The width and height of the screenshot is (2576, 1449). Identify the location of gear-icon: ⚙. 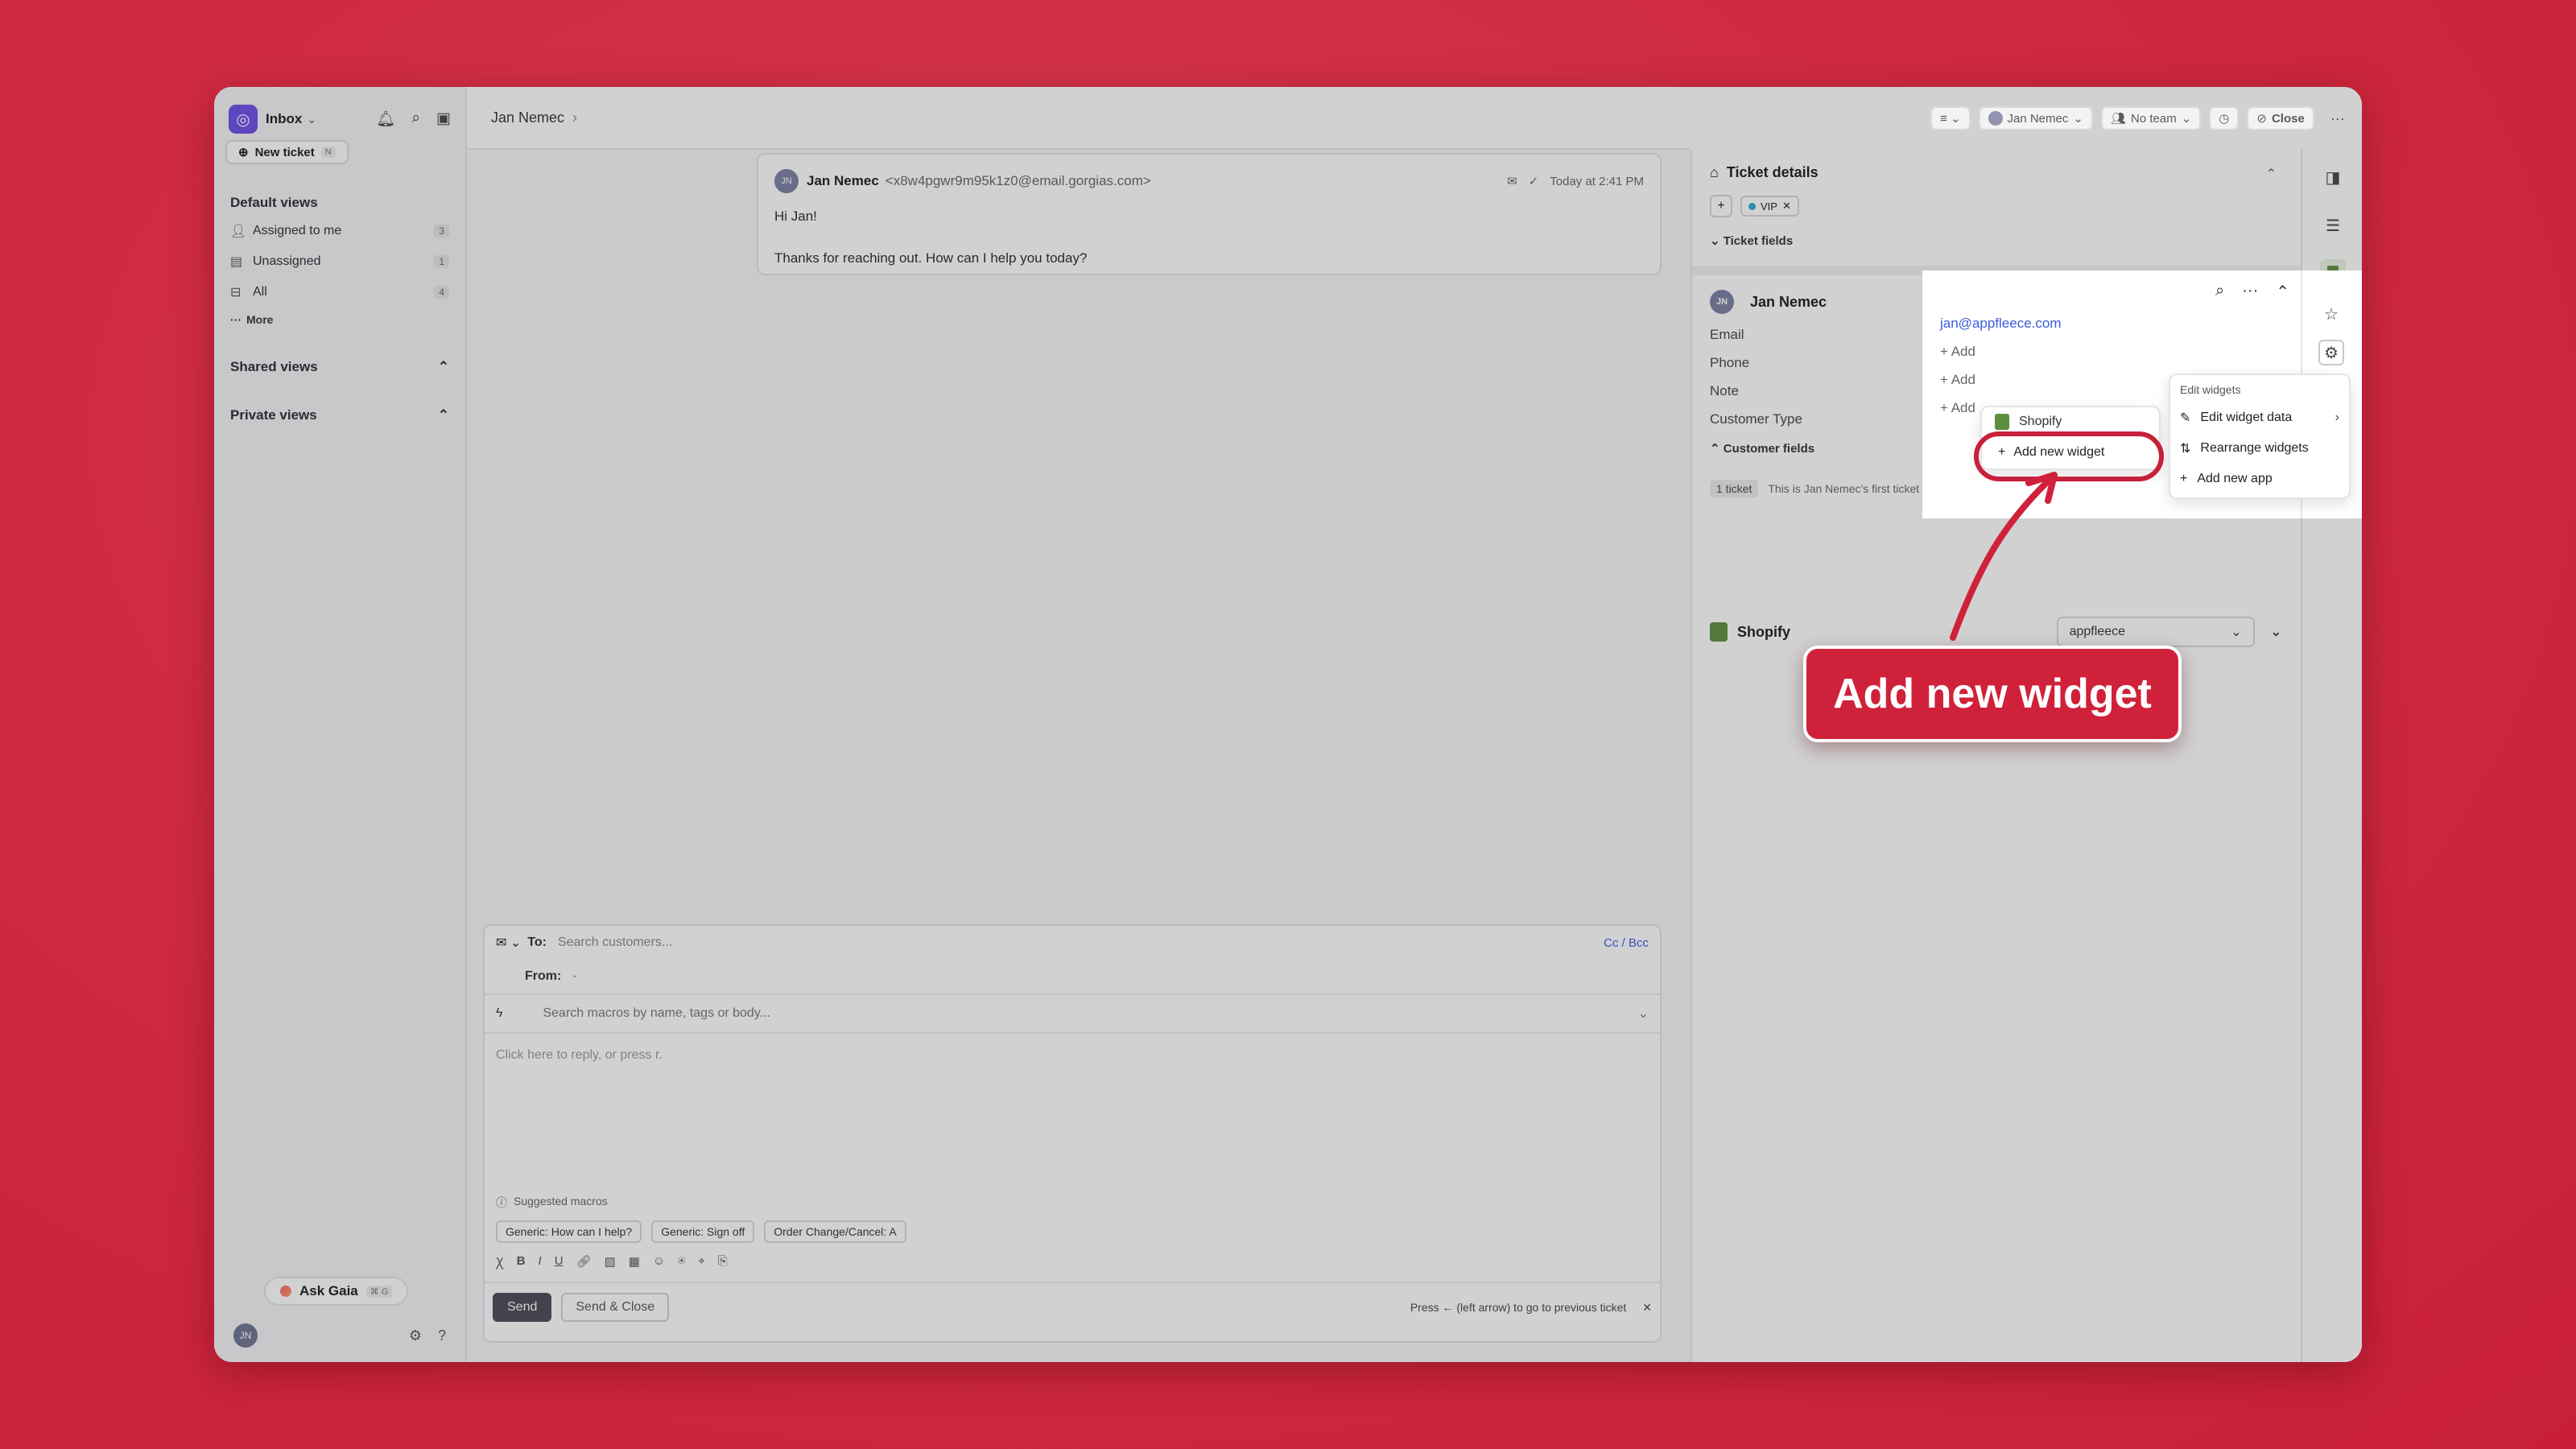
(2331, 352).